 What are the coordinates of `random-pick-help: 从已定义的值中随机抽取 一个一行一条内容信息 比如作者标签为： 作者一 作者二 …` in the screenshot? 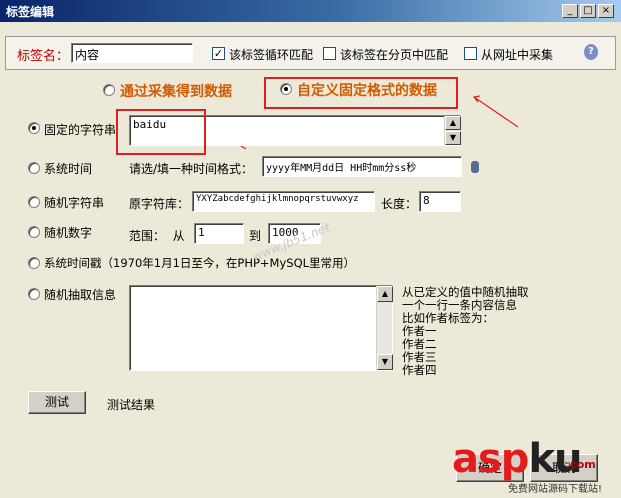 It's located at (465, 331).